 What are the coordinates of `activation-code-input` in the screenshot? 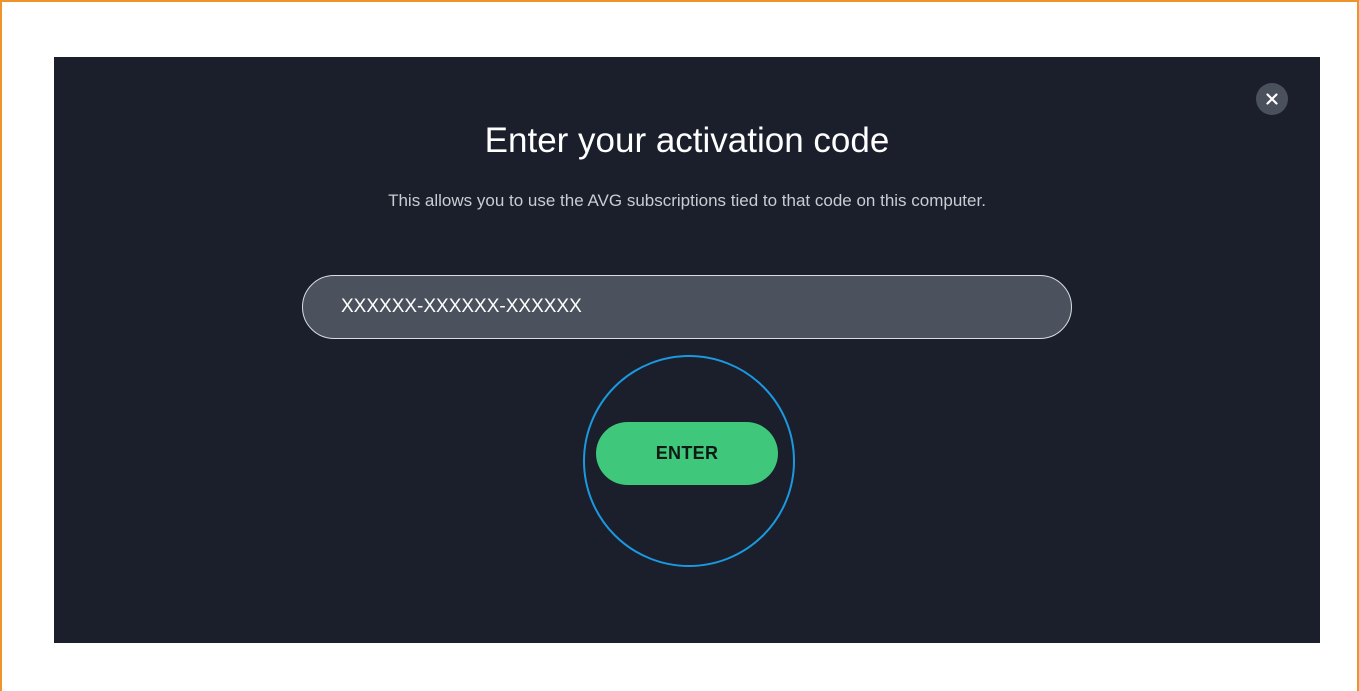 It's located at (687, 307).